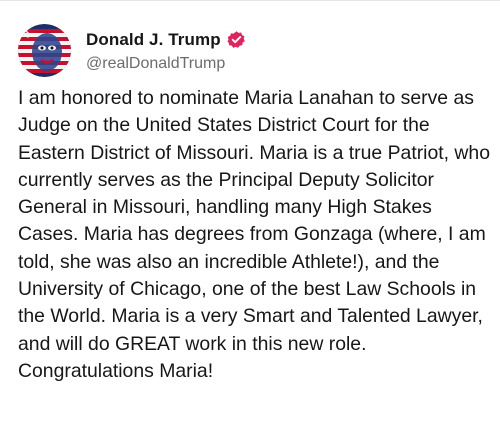 The height and width of the screenshot is (442, 500). Describe the element at coordinates (236, 39) in the screenshot. I see `verified-badge-icon` at that location.